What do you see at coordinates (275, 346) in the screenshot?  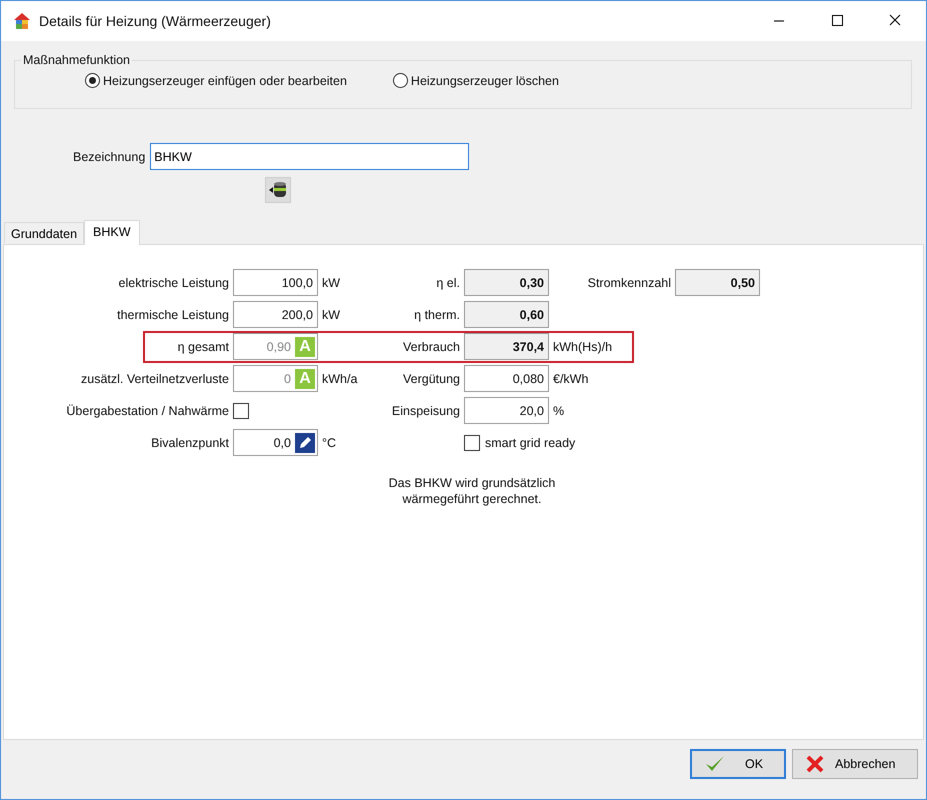 I see `input-field: 0,90 A` at bounding box center [275, 346].